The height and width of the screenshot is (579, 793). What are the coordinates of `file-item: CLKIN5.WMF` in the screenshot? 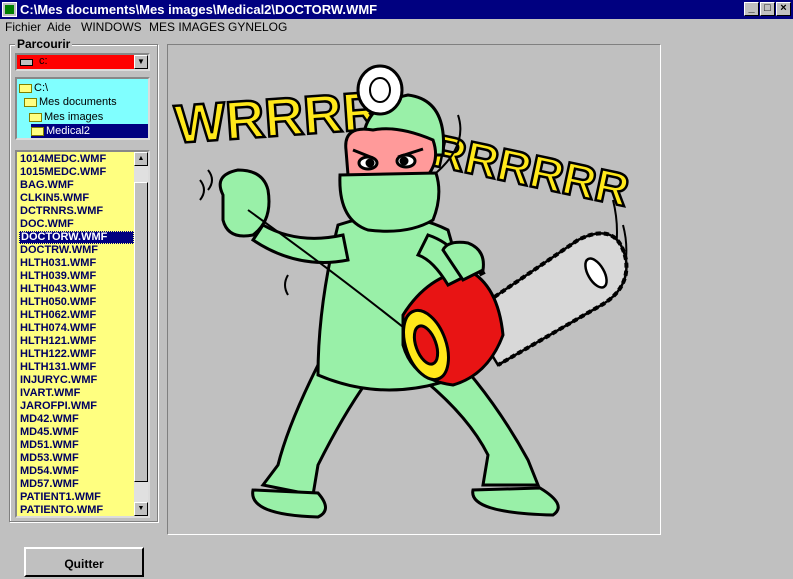 It's located at (76, 198).